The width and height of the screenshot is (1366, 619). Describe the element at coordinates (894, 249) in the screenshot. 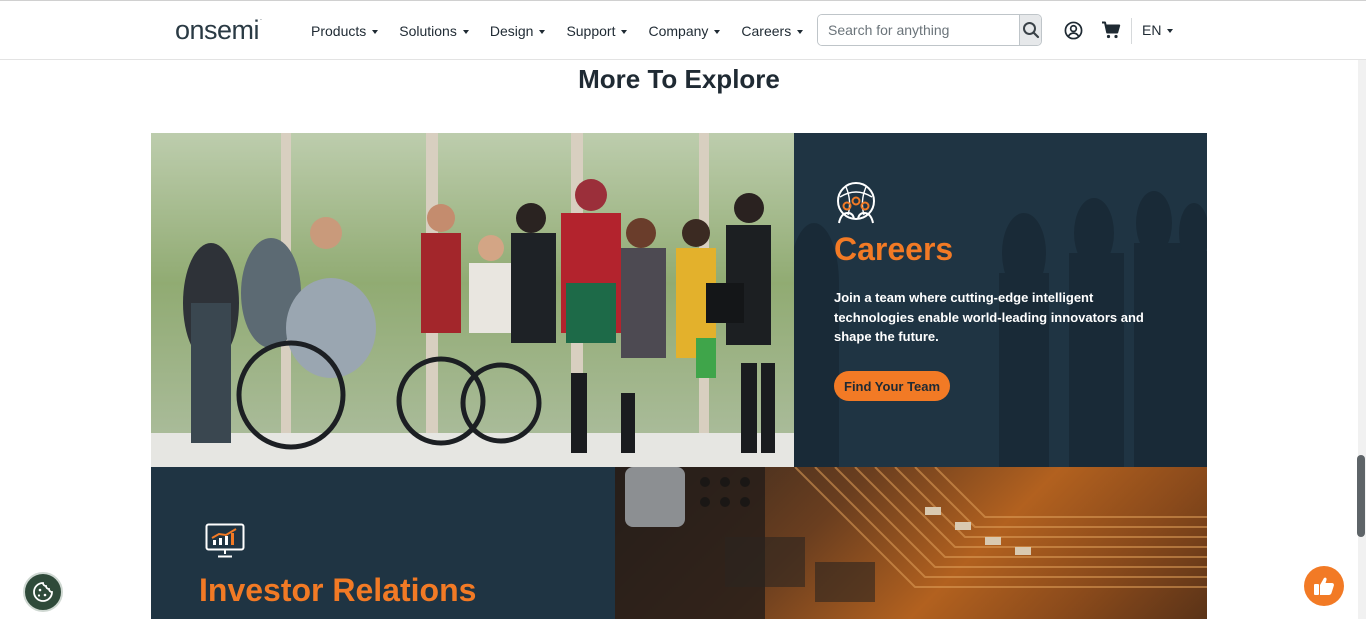

I see `careers-title: Careers` at that location.